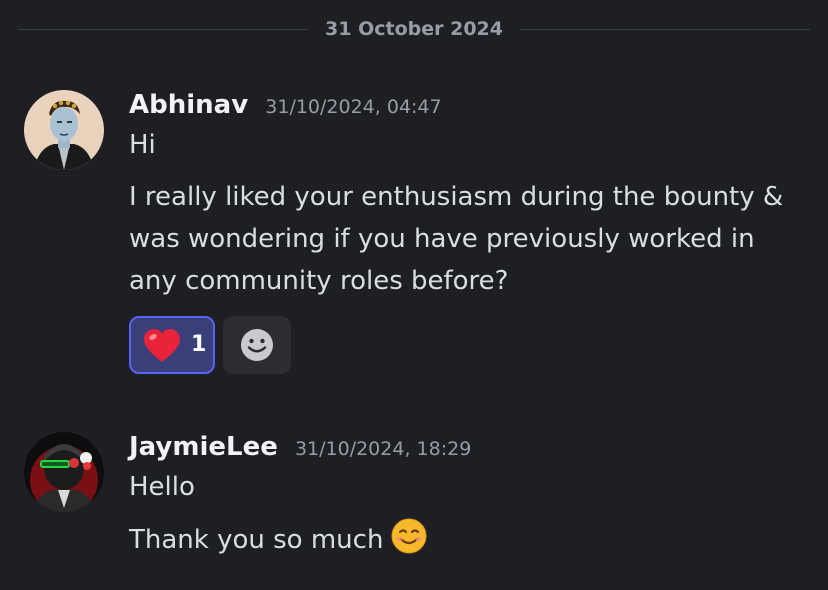 The image size is (828, 590). What do you see at coordinates (199, 344) in the screenshot?
I see `reaction-count: 1` at bounding box center [199, 344].